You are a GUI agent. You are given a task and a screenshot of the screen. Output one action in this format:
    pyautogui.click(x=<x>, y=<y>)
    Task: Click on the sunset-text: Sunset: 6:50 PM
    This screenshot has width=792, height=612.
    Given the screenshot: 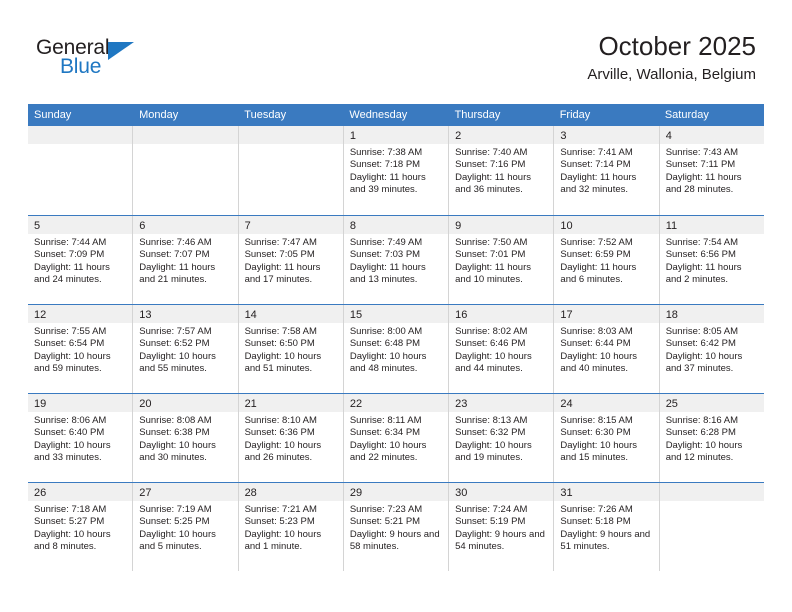 What is the action you would take?
    pyautogui.click(x=279, y=344)
    